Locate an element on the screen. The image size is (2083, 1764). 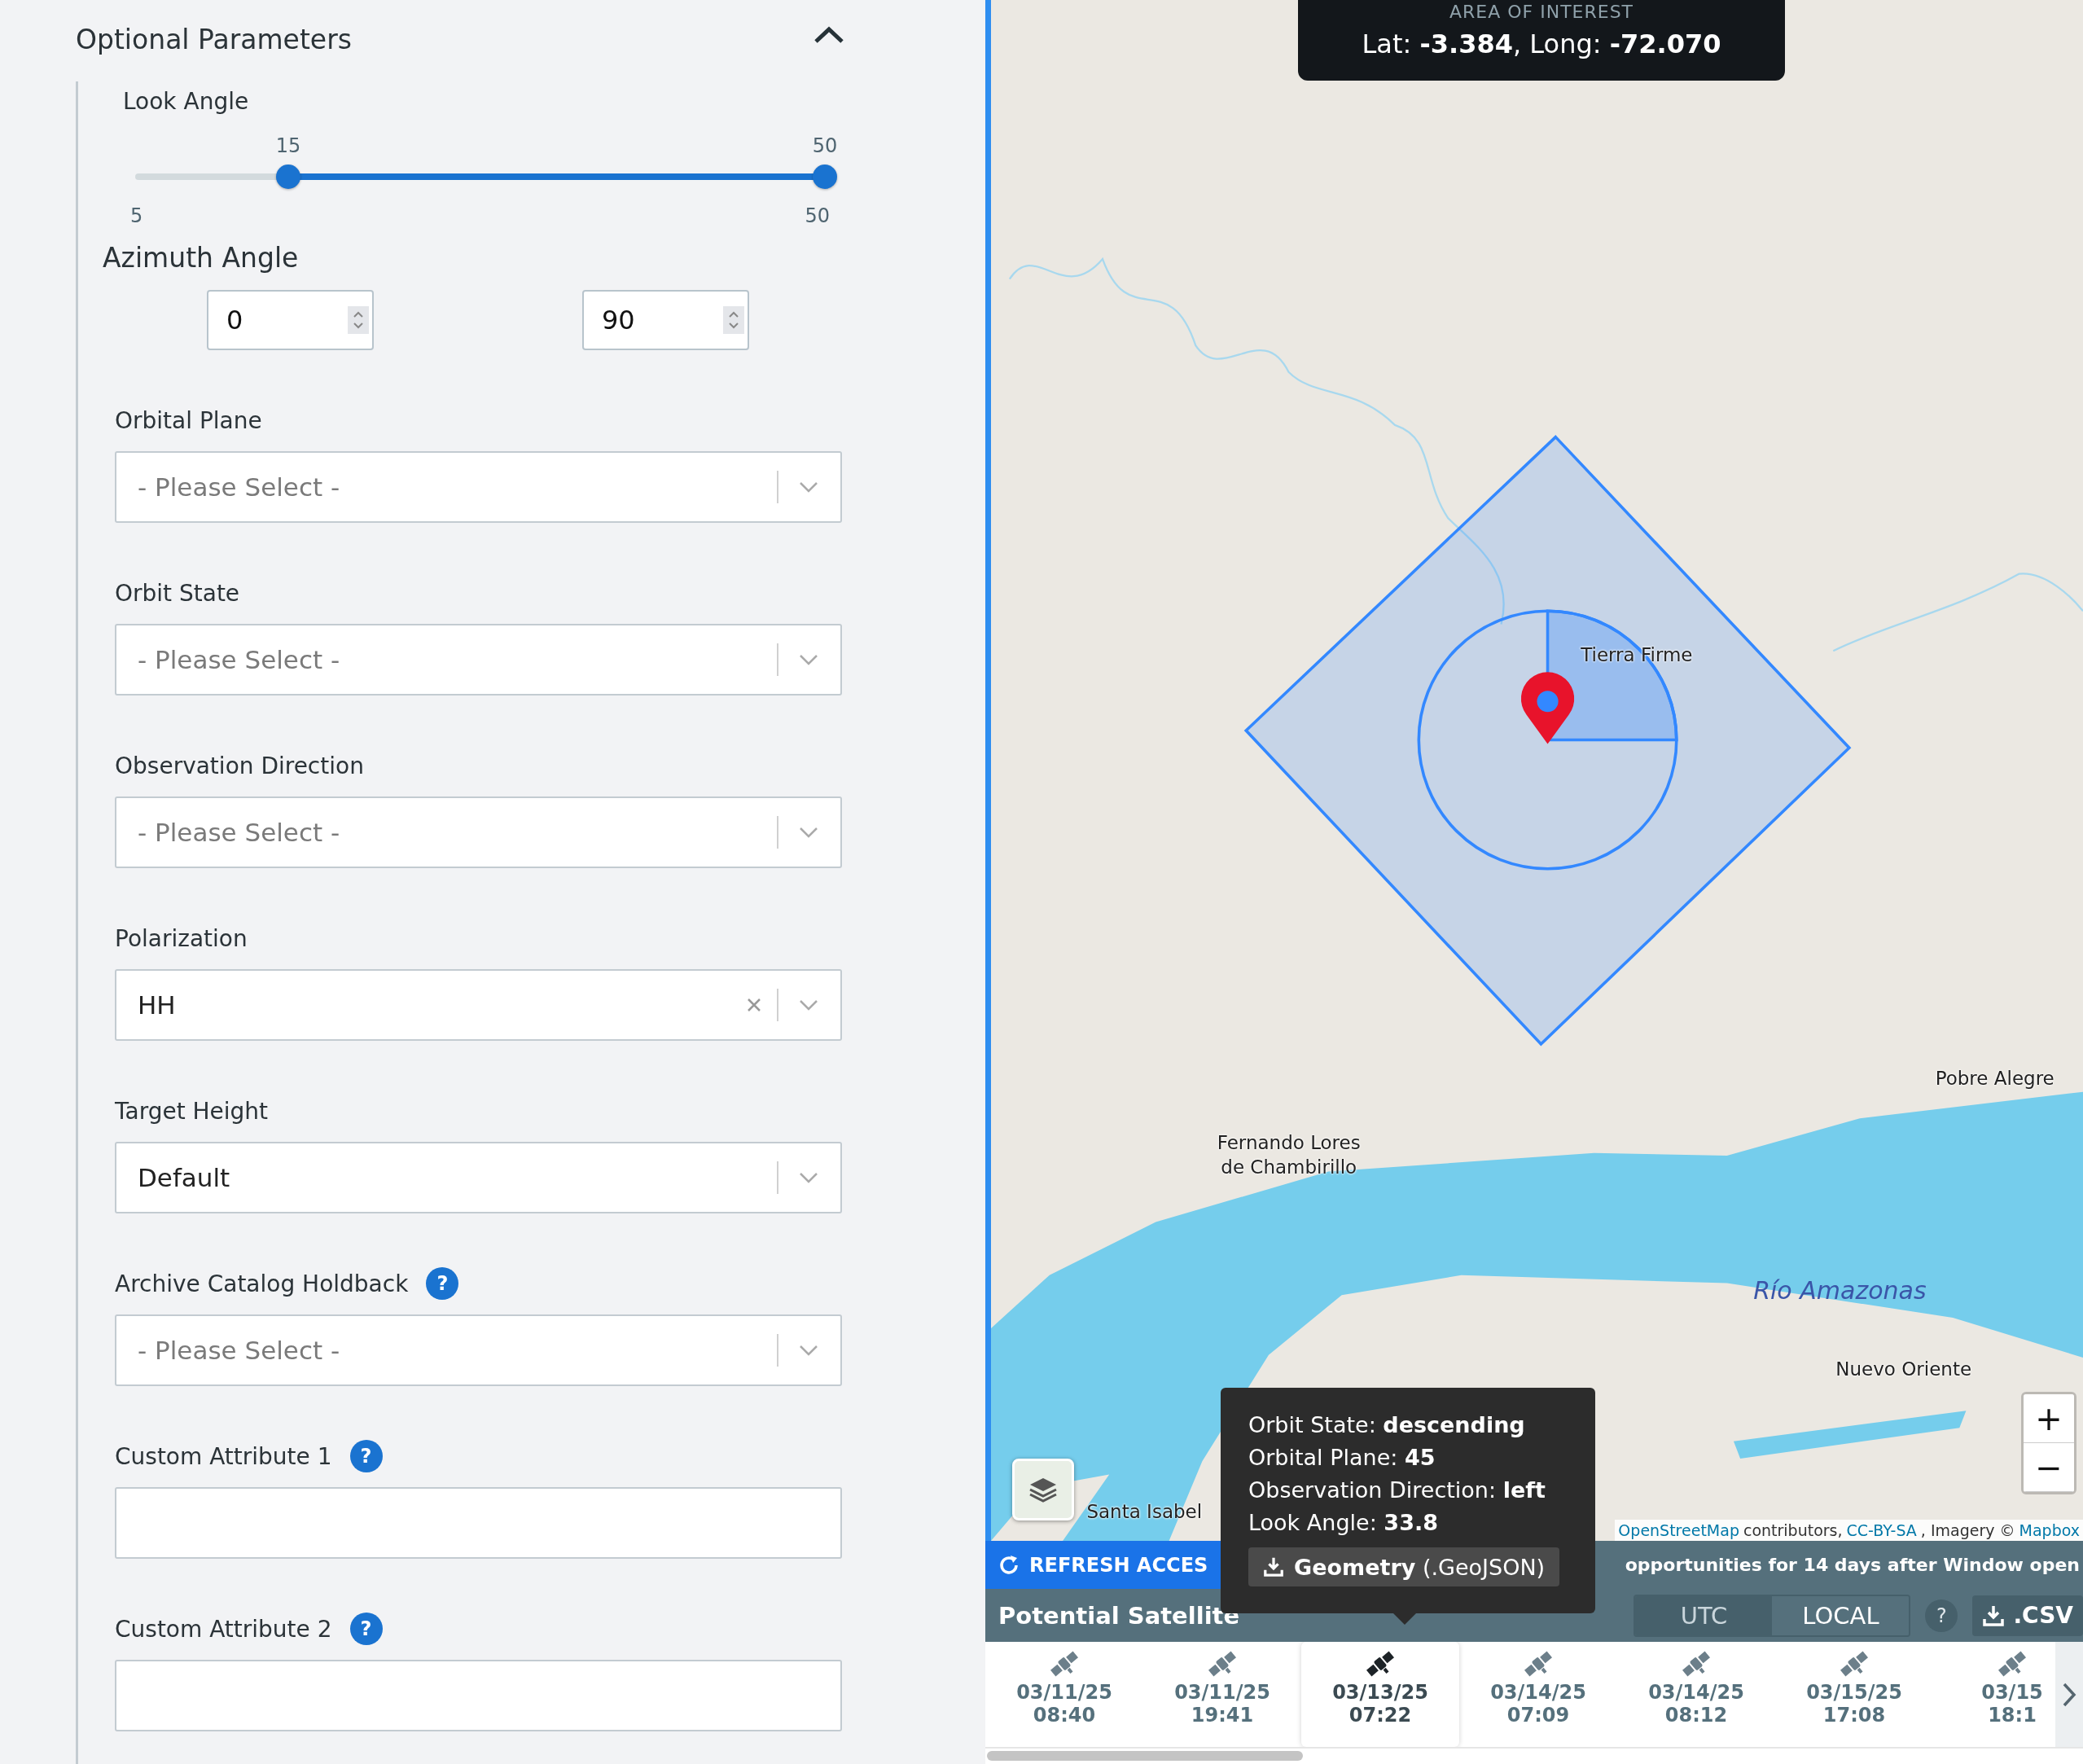
slider-value: 50 is located at coordinates (825, 145).